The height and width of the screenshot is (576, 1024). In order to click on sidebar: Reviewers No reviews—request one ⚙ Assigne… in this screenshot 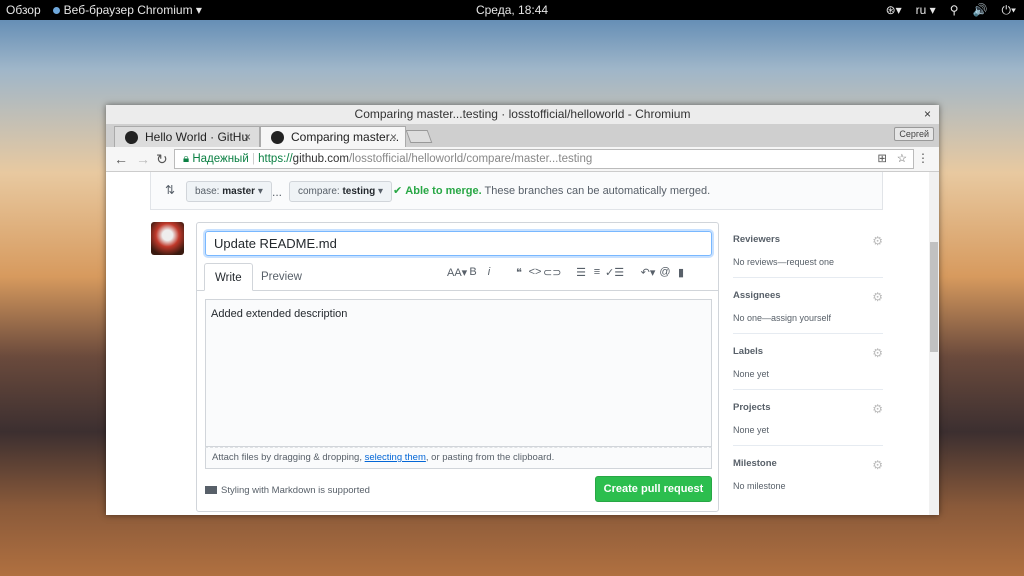, I will do `click(808, 362)`.